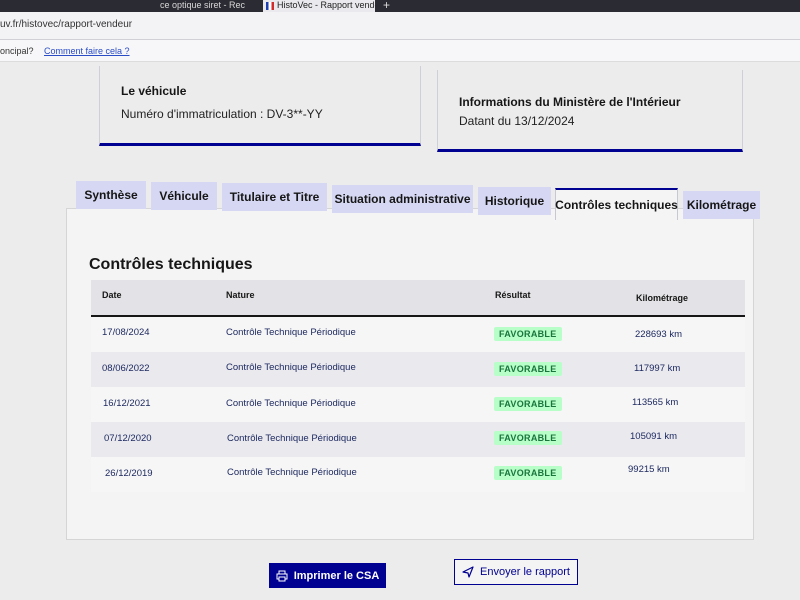 The image size is (800, 600). What do you see at coordinates (662, 298) in the screenshot?
I see `header-kilometrage: Kilométrage` at bounding box center [662, 298].